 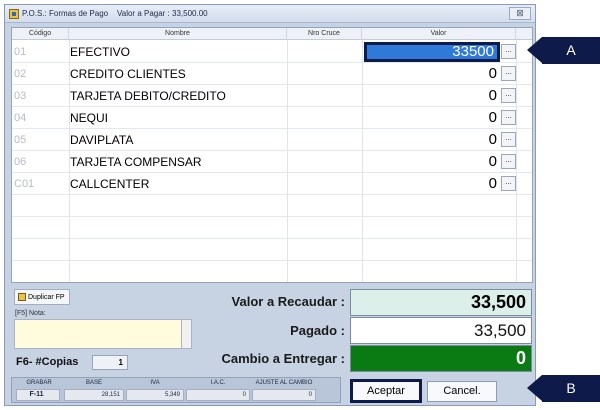 I want to click on duplicate-fp-button: Duplicar FP, so click(x=42, y=297).